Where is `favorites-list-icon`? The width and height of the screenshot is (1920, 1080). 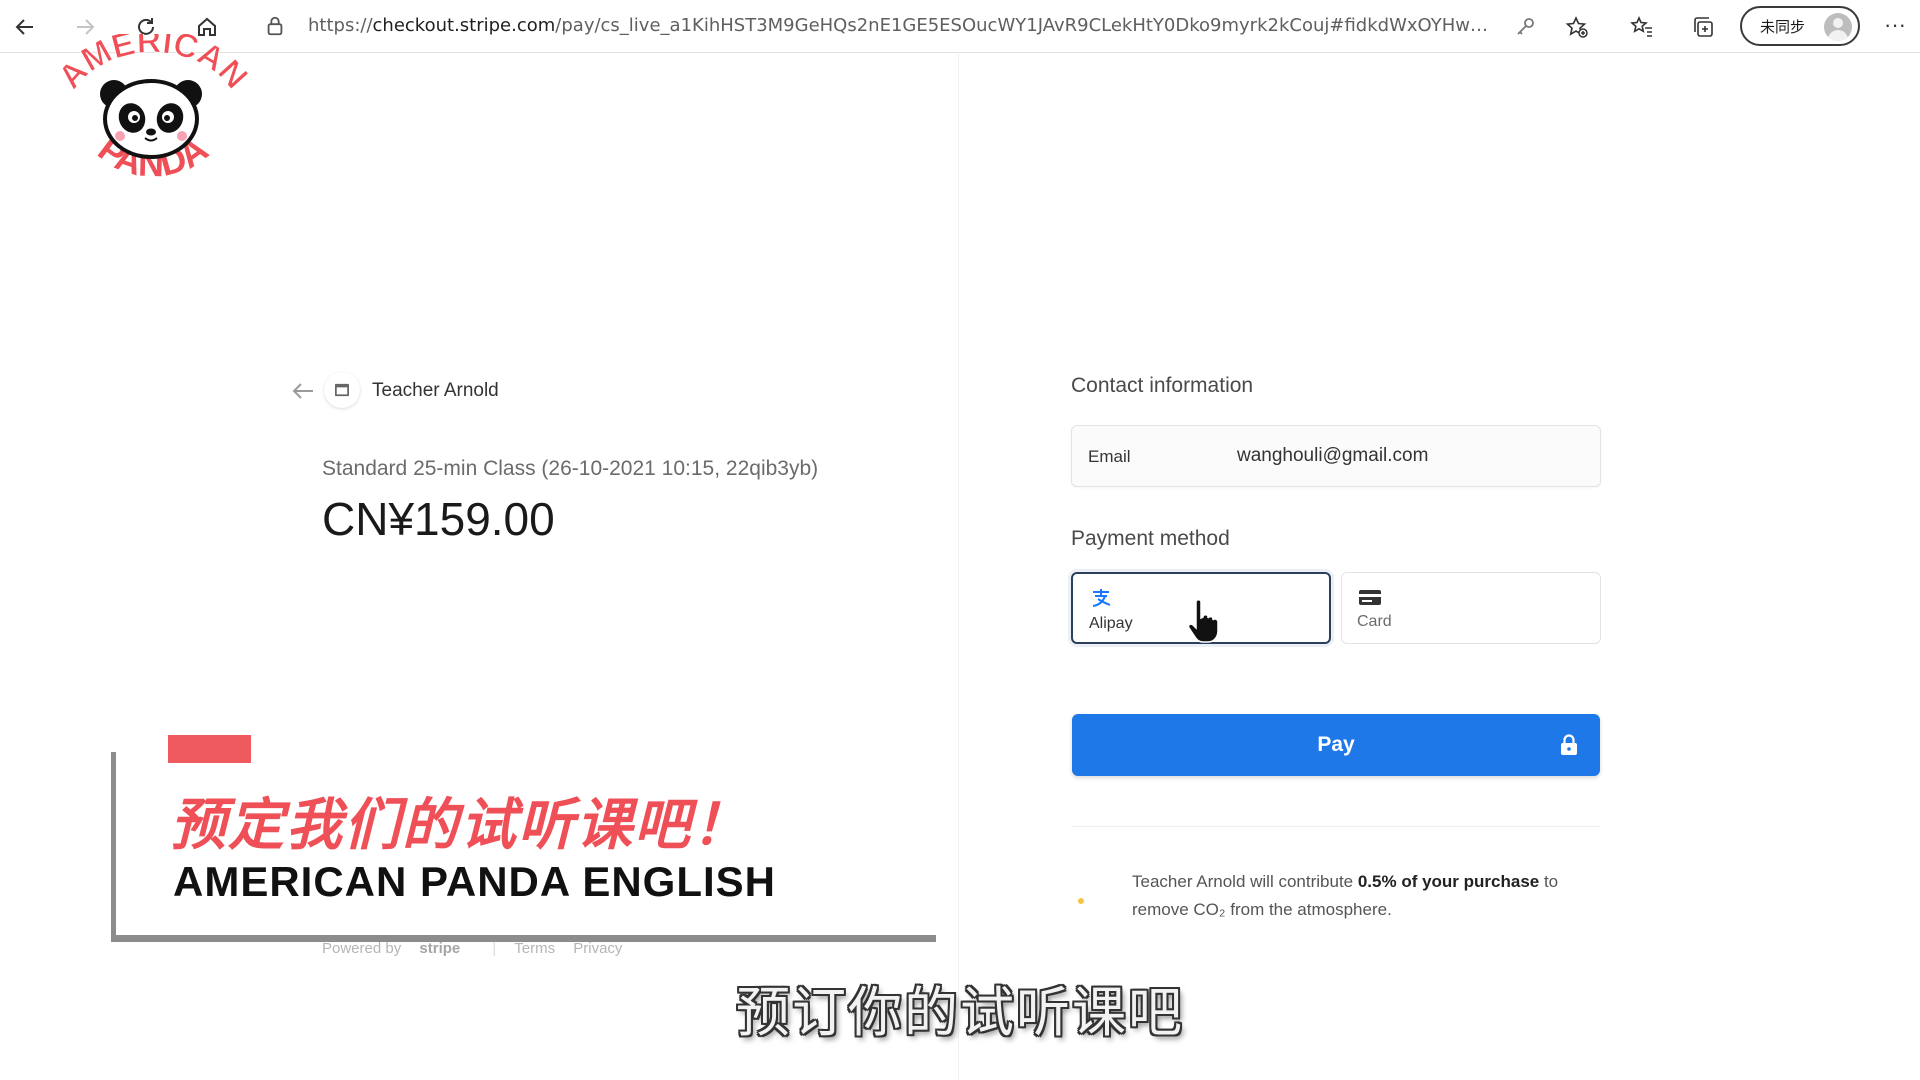 favorites-list-icon is located at coordinates (1641, 26).